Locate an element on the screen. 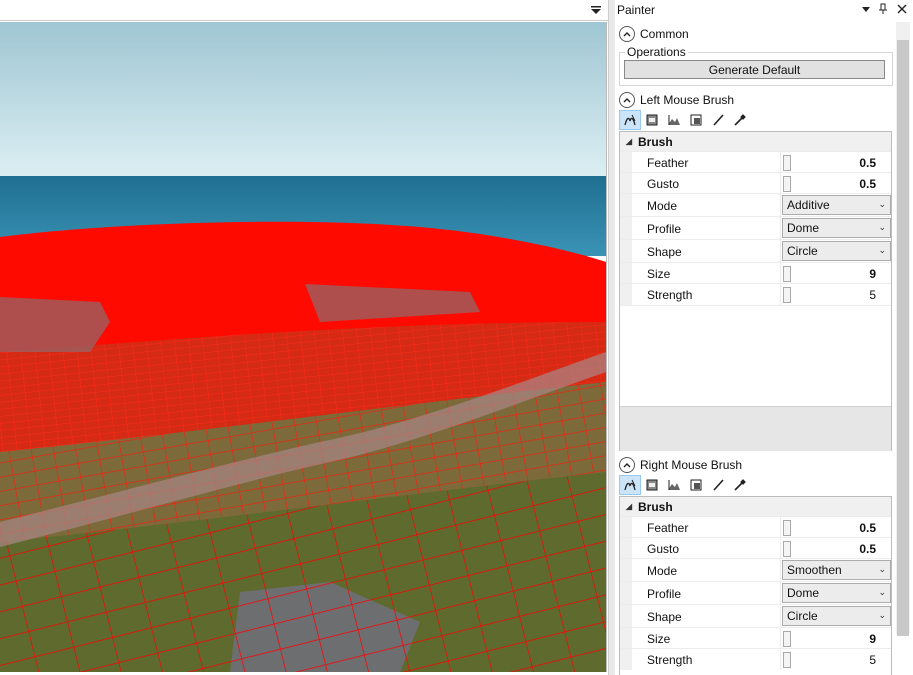 This screenshot has width=913, height=675. mode-dropdown: Additive ⌄ is located at coordinates (836, 205).